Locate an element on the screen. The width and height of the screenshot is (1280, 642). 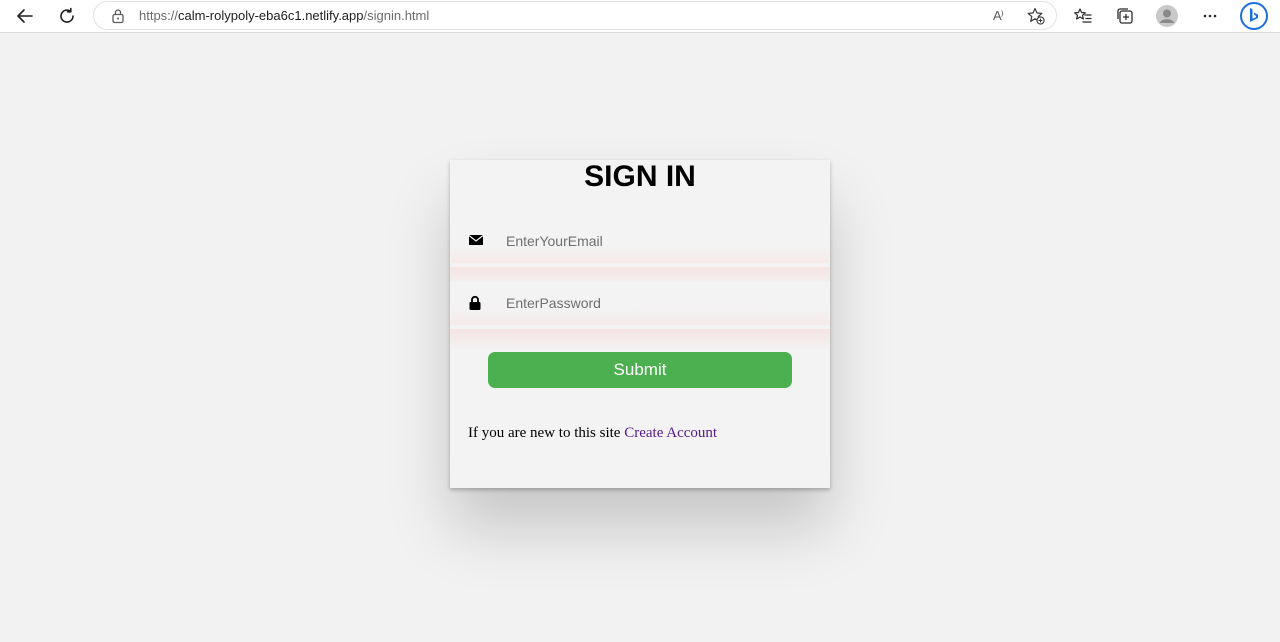
profile-button is located at coordinates (1167, 16).